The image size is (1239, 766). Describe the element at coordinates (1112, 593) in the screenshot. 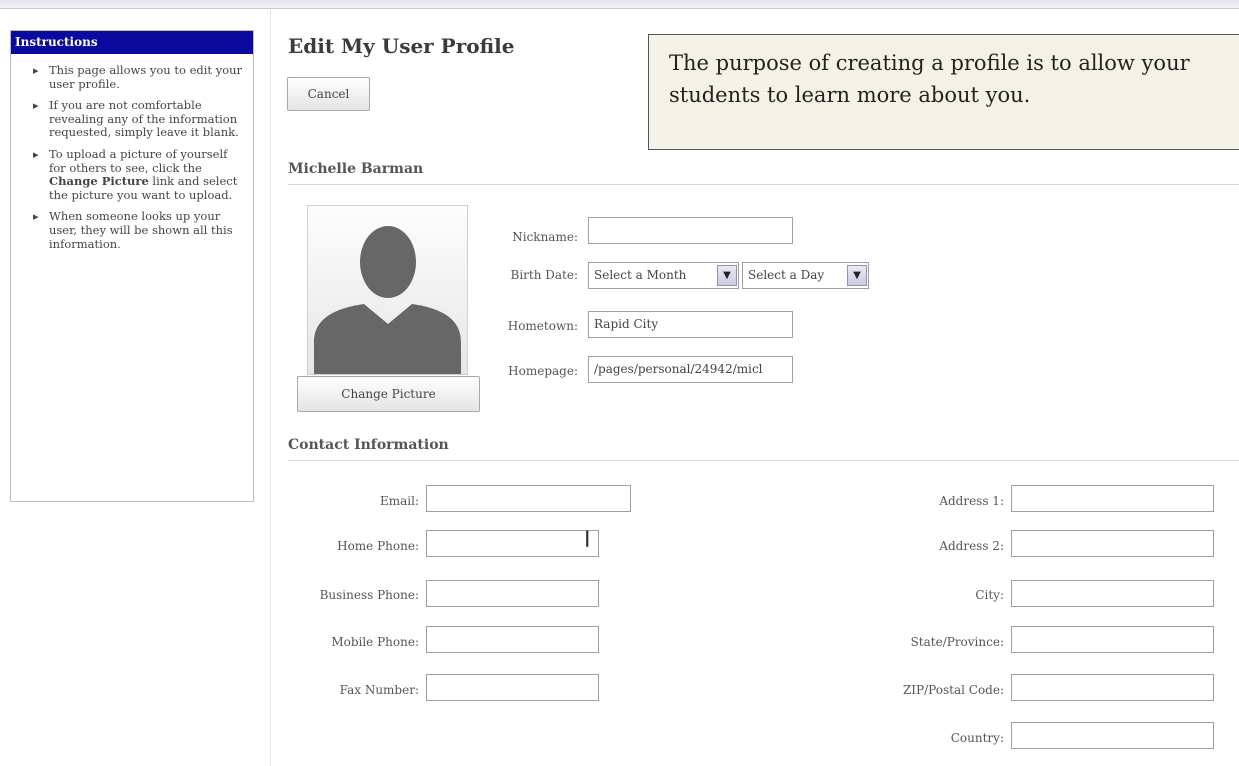

I see `city-field` at that location.